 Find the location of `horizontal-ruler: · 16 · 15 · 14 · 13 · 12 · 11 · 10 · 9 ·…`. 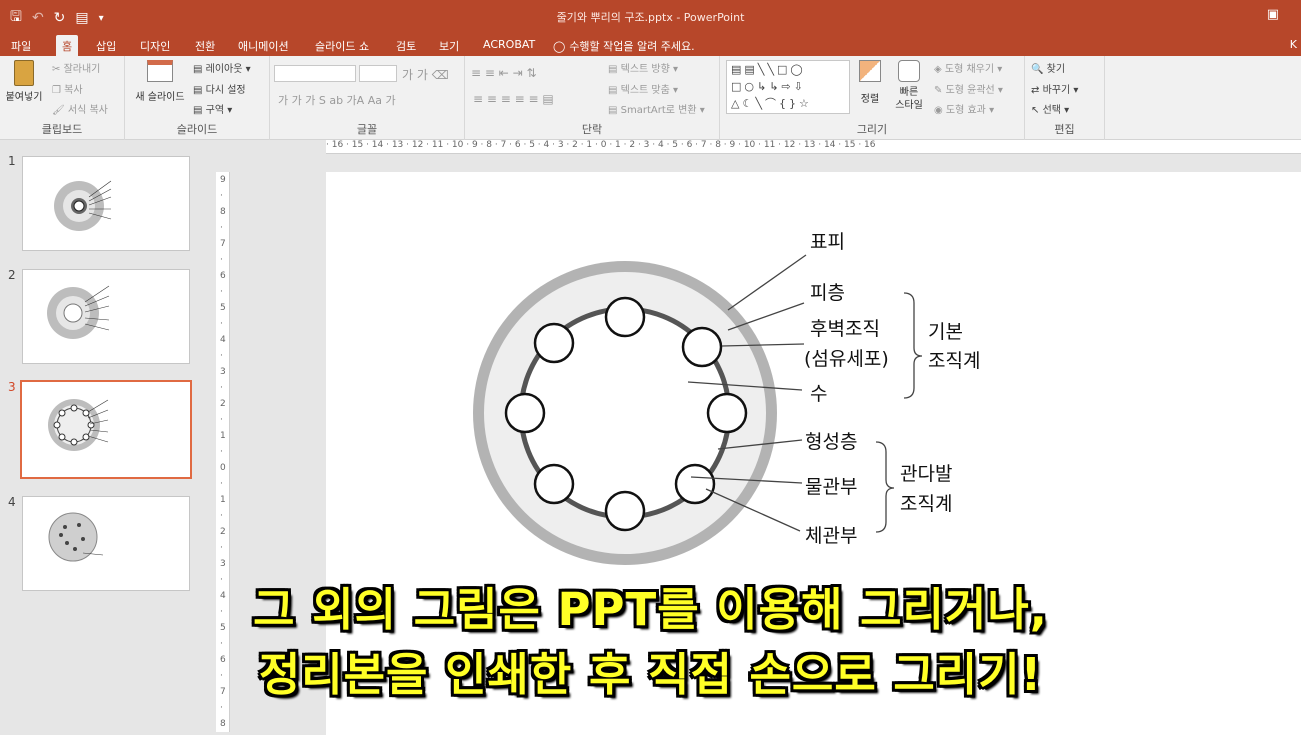

horizontal-ruler: · 16 · 15 · 14 · 13 · 12 · 11 · 10 · 9 ·… is located at coordinates (813, 147).